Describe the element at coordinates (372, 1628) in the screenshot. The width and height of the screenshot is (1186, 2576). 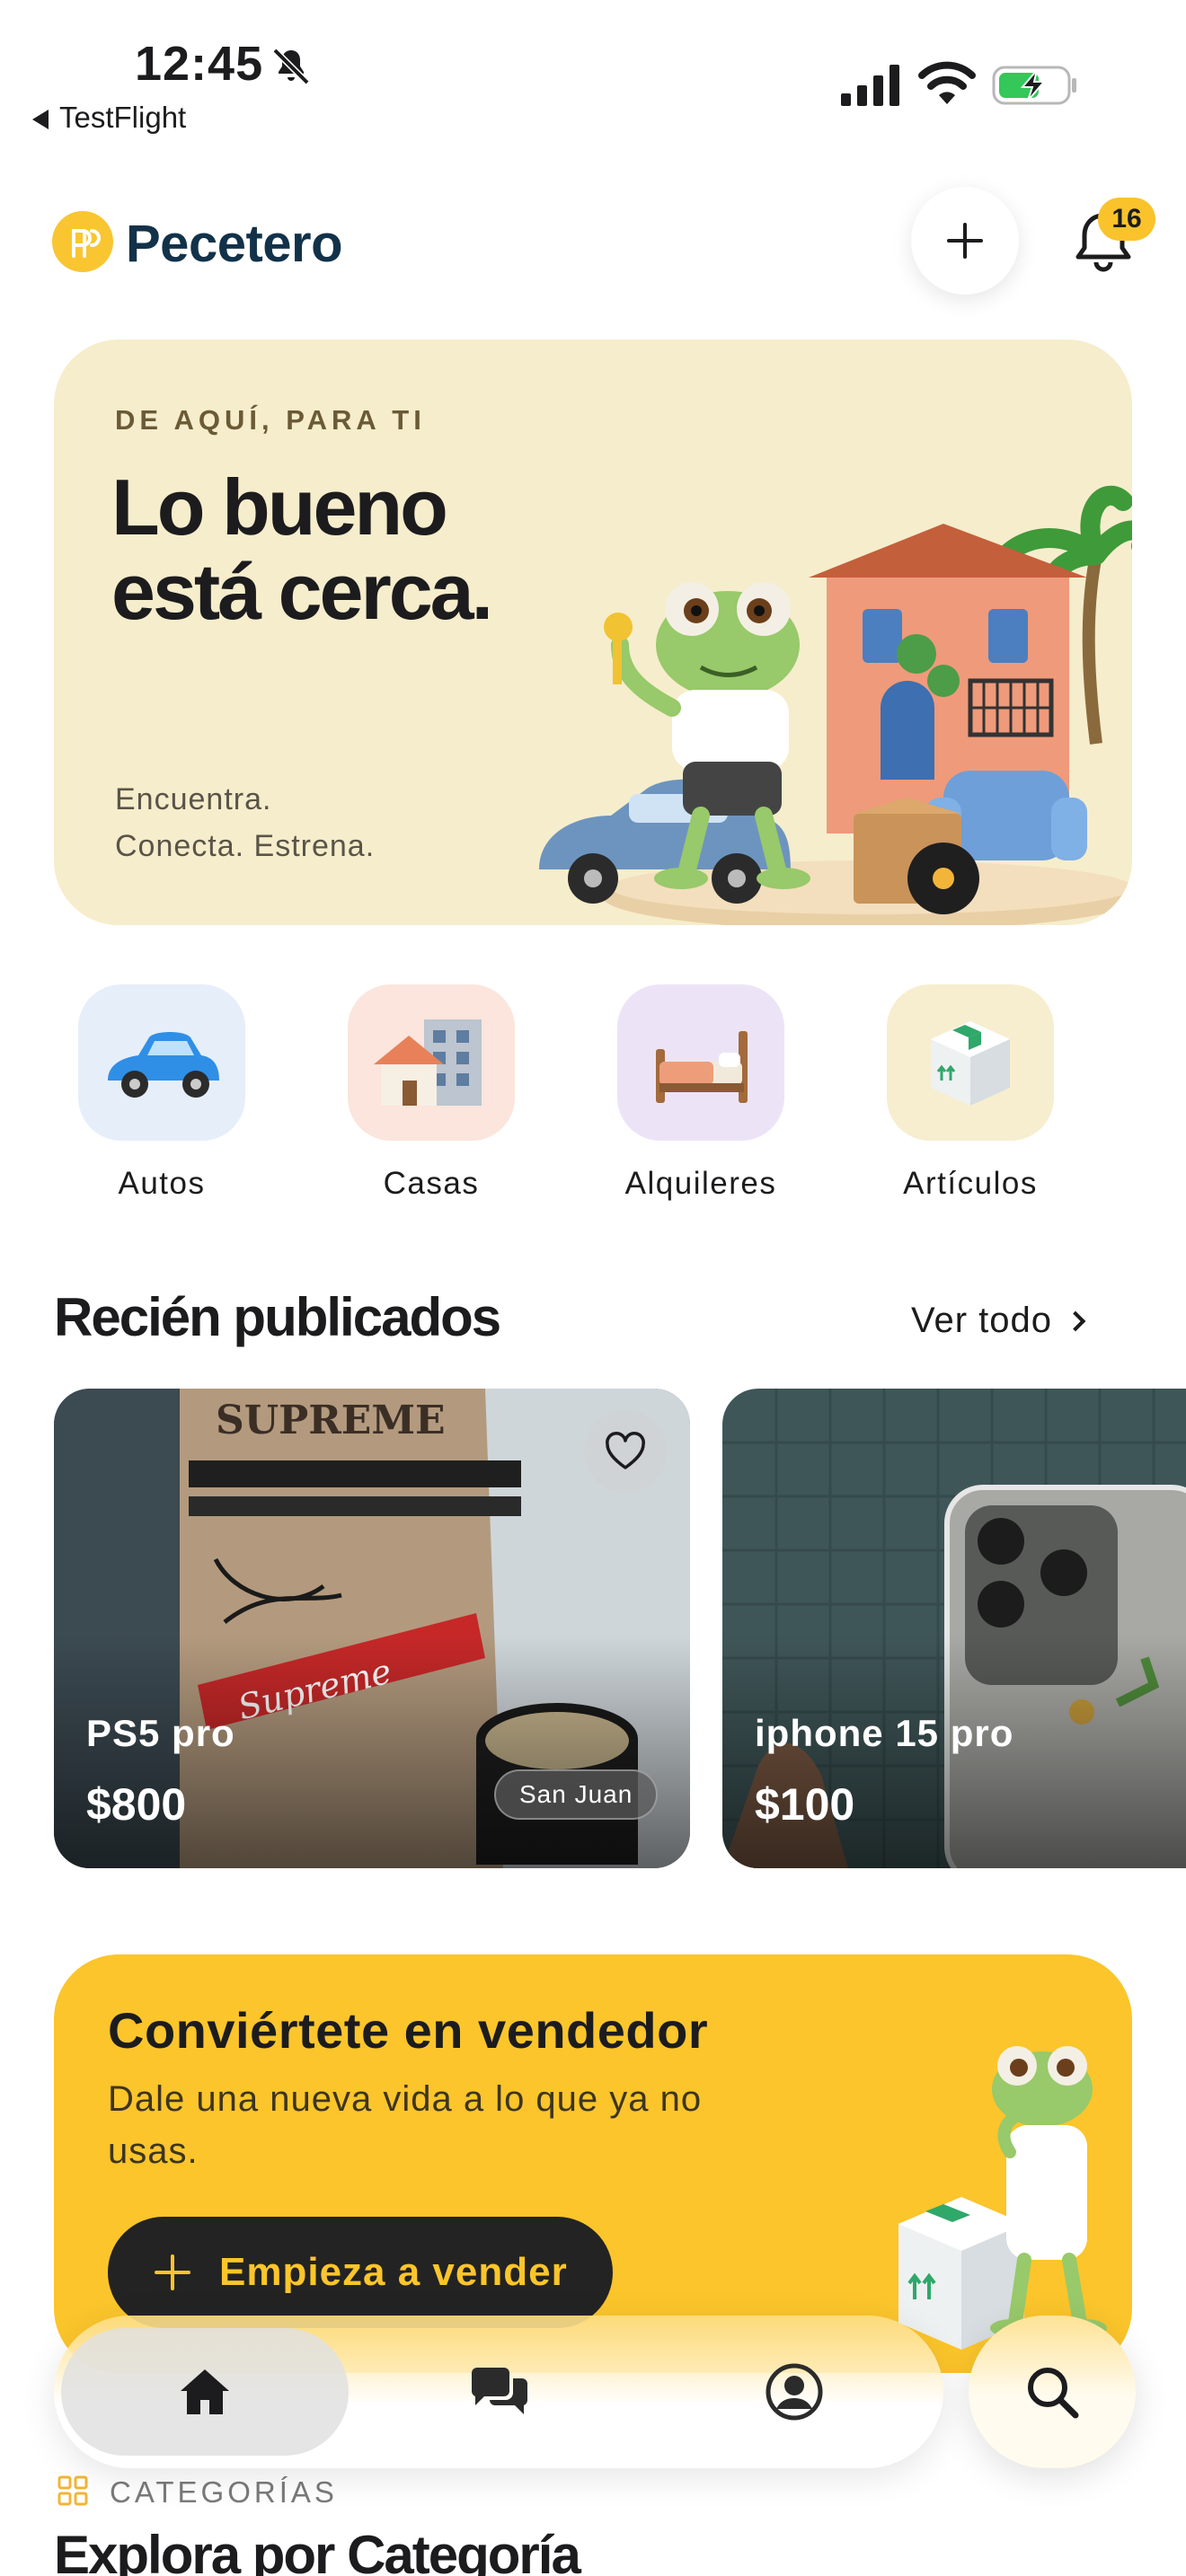
I see `listing-card: SUPREME Supreme PS5 pro $800 San Juan` at that location.